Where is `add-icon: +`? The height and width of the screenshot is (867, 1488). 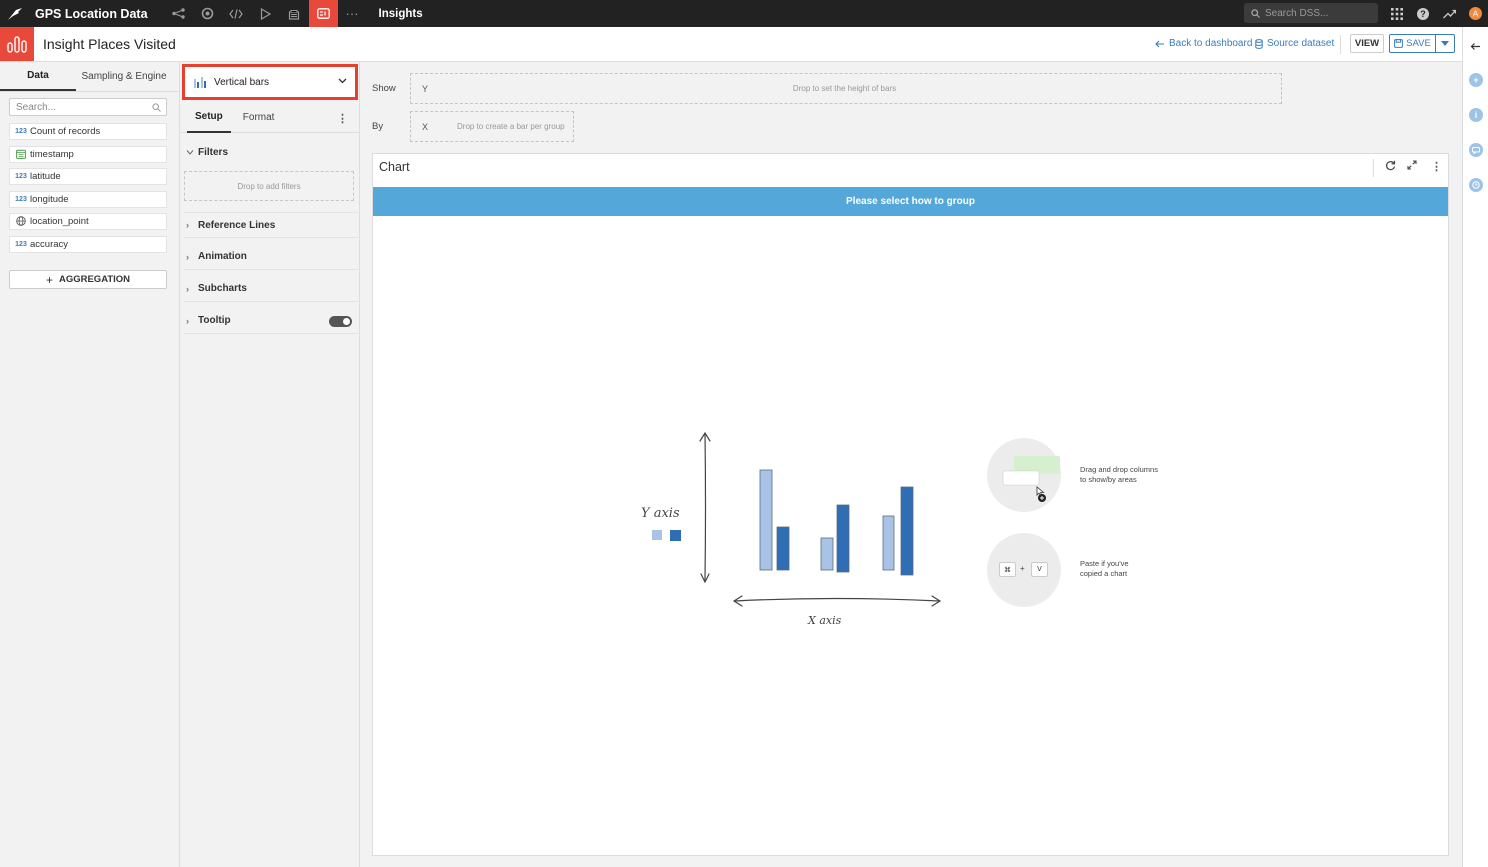 add-icon: + is located at coordinates (1476, 80).